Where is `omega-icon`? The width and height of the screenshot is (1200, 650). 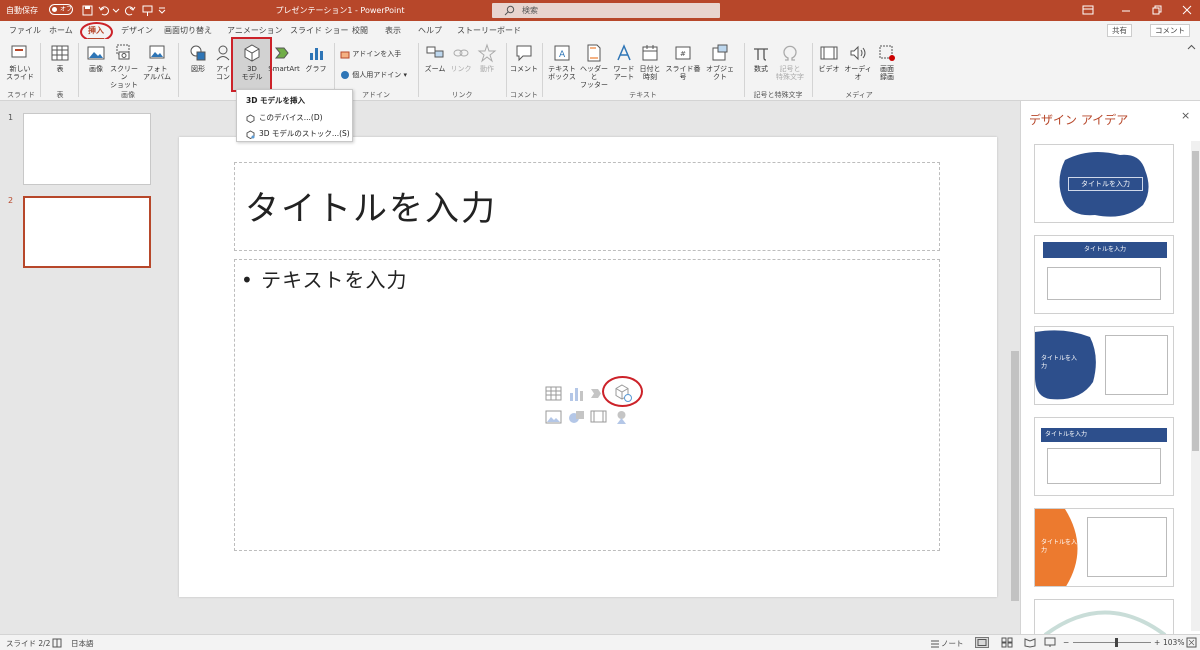
omega-icon is located at coordinates (790, 53).